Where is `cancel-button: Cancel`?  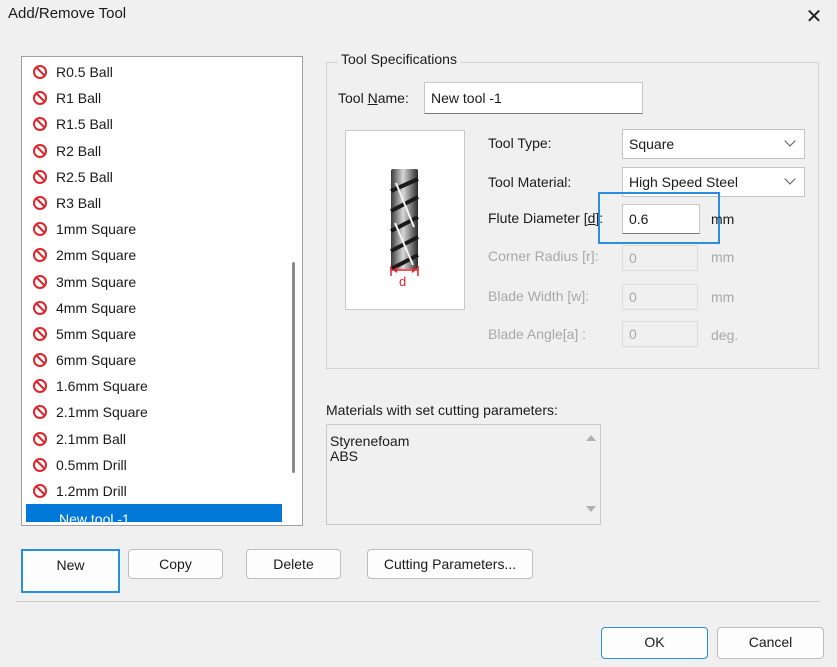
cancel-button: Cancel is located at coordinates (770, 643).